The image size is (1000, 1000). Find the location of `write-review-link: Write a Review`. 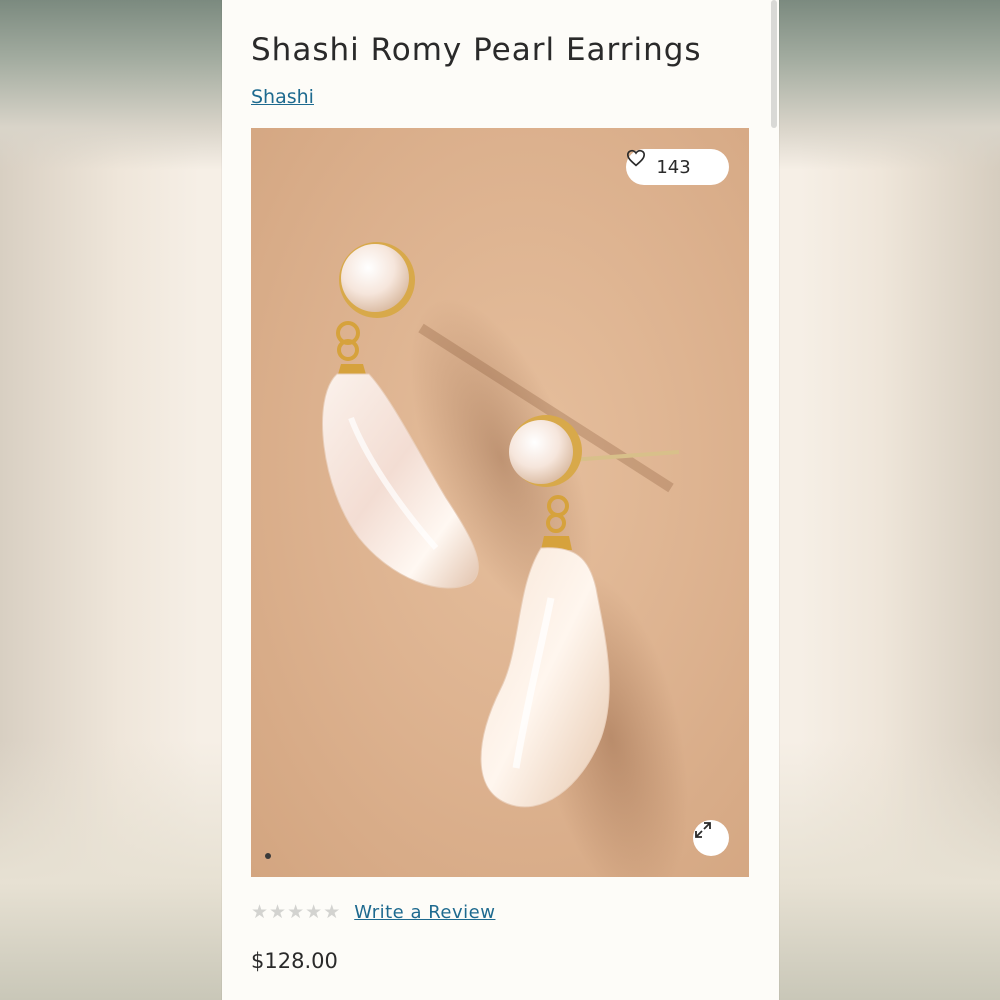

write-review-link: Write a Review is located at coordinates (424, 912).